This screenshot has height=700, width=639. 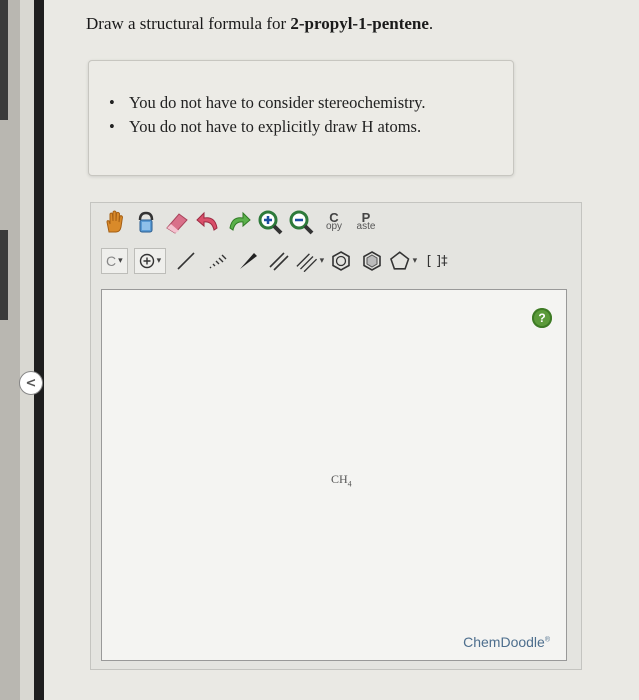 What do you see at coordinates (431, 23) in the screenshot?
I see `question-suffix: .` at bounding box center [431, 23].